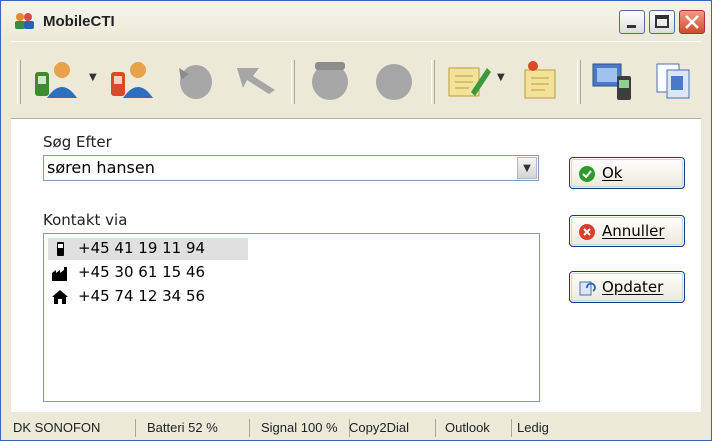  What do you see at coordinates (74, 428) in the screenshot?
I see `status-operator: DK SONOFON` at bounding box center [74, 428].